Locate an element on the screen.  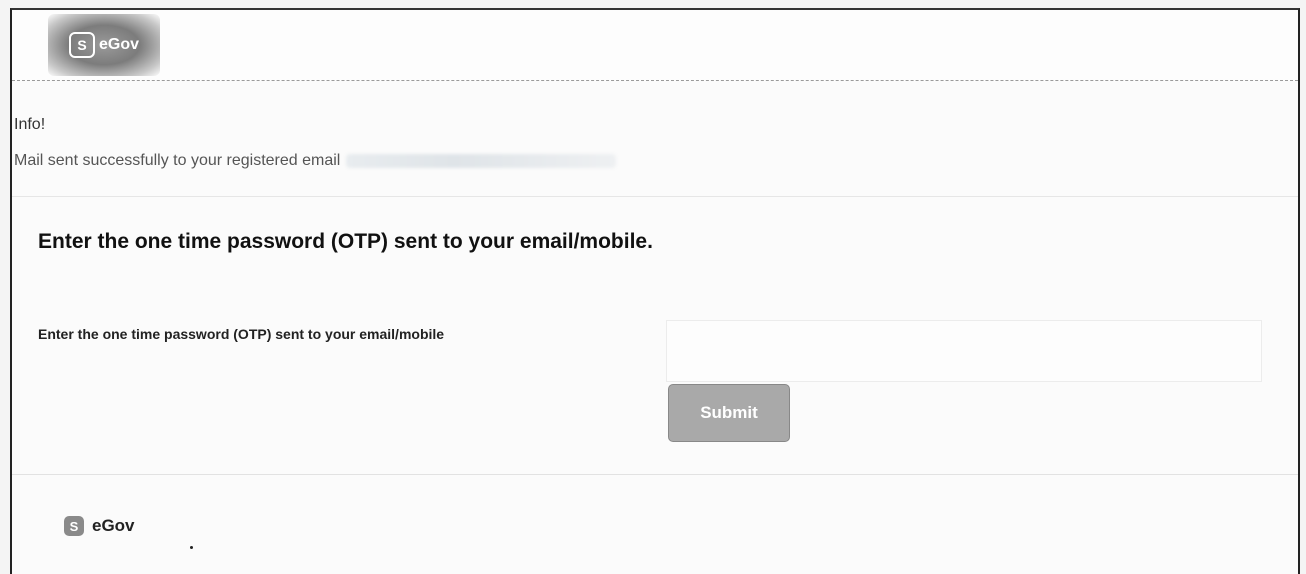
submit-button: Submit is located at coordinates (729, 413).